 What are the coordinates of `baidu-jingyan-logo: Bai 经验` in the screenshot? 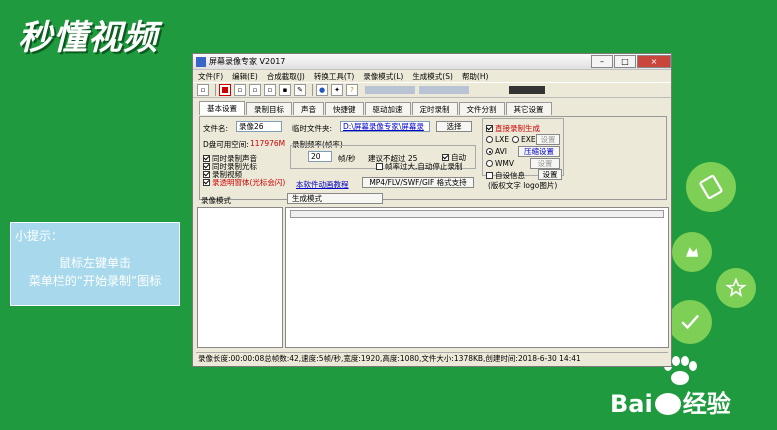 It's located at (670, 401).